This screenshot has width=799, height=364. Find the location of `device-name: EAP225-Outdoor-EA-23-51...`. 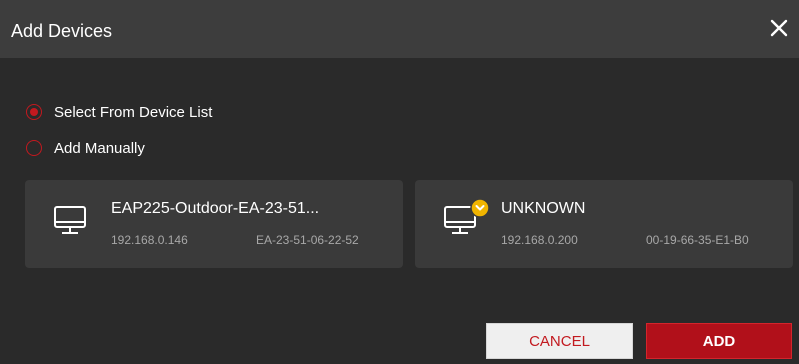

device-name: EAP225-Outdoor-EA-23-51... is located at coordinates (215, 208).